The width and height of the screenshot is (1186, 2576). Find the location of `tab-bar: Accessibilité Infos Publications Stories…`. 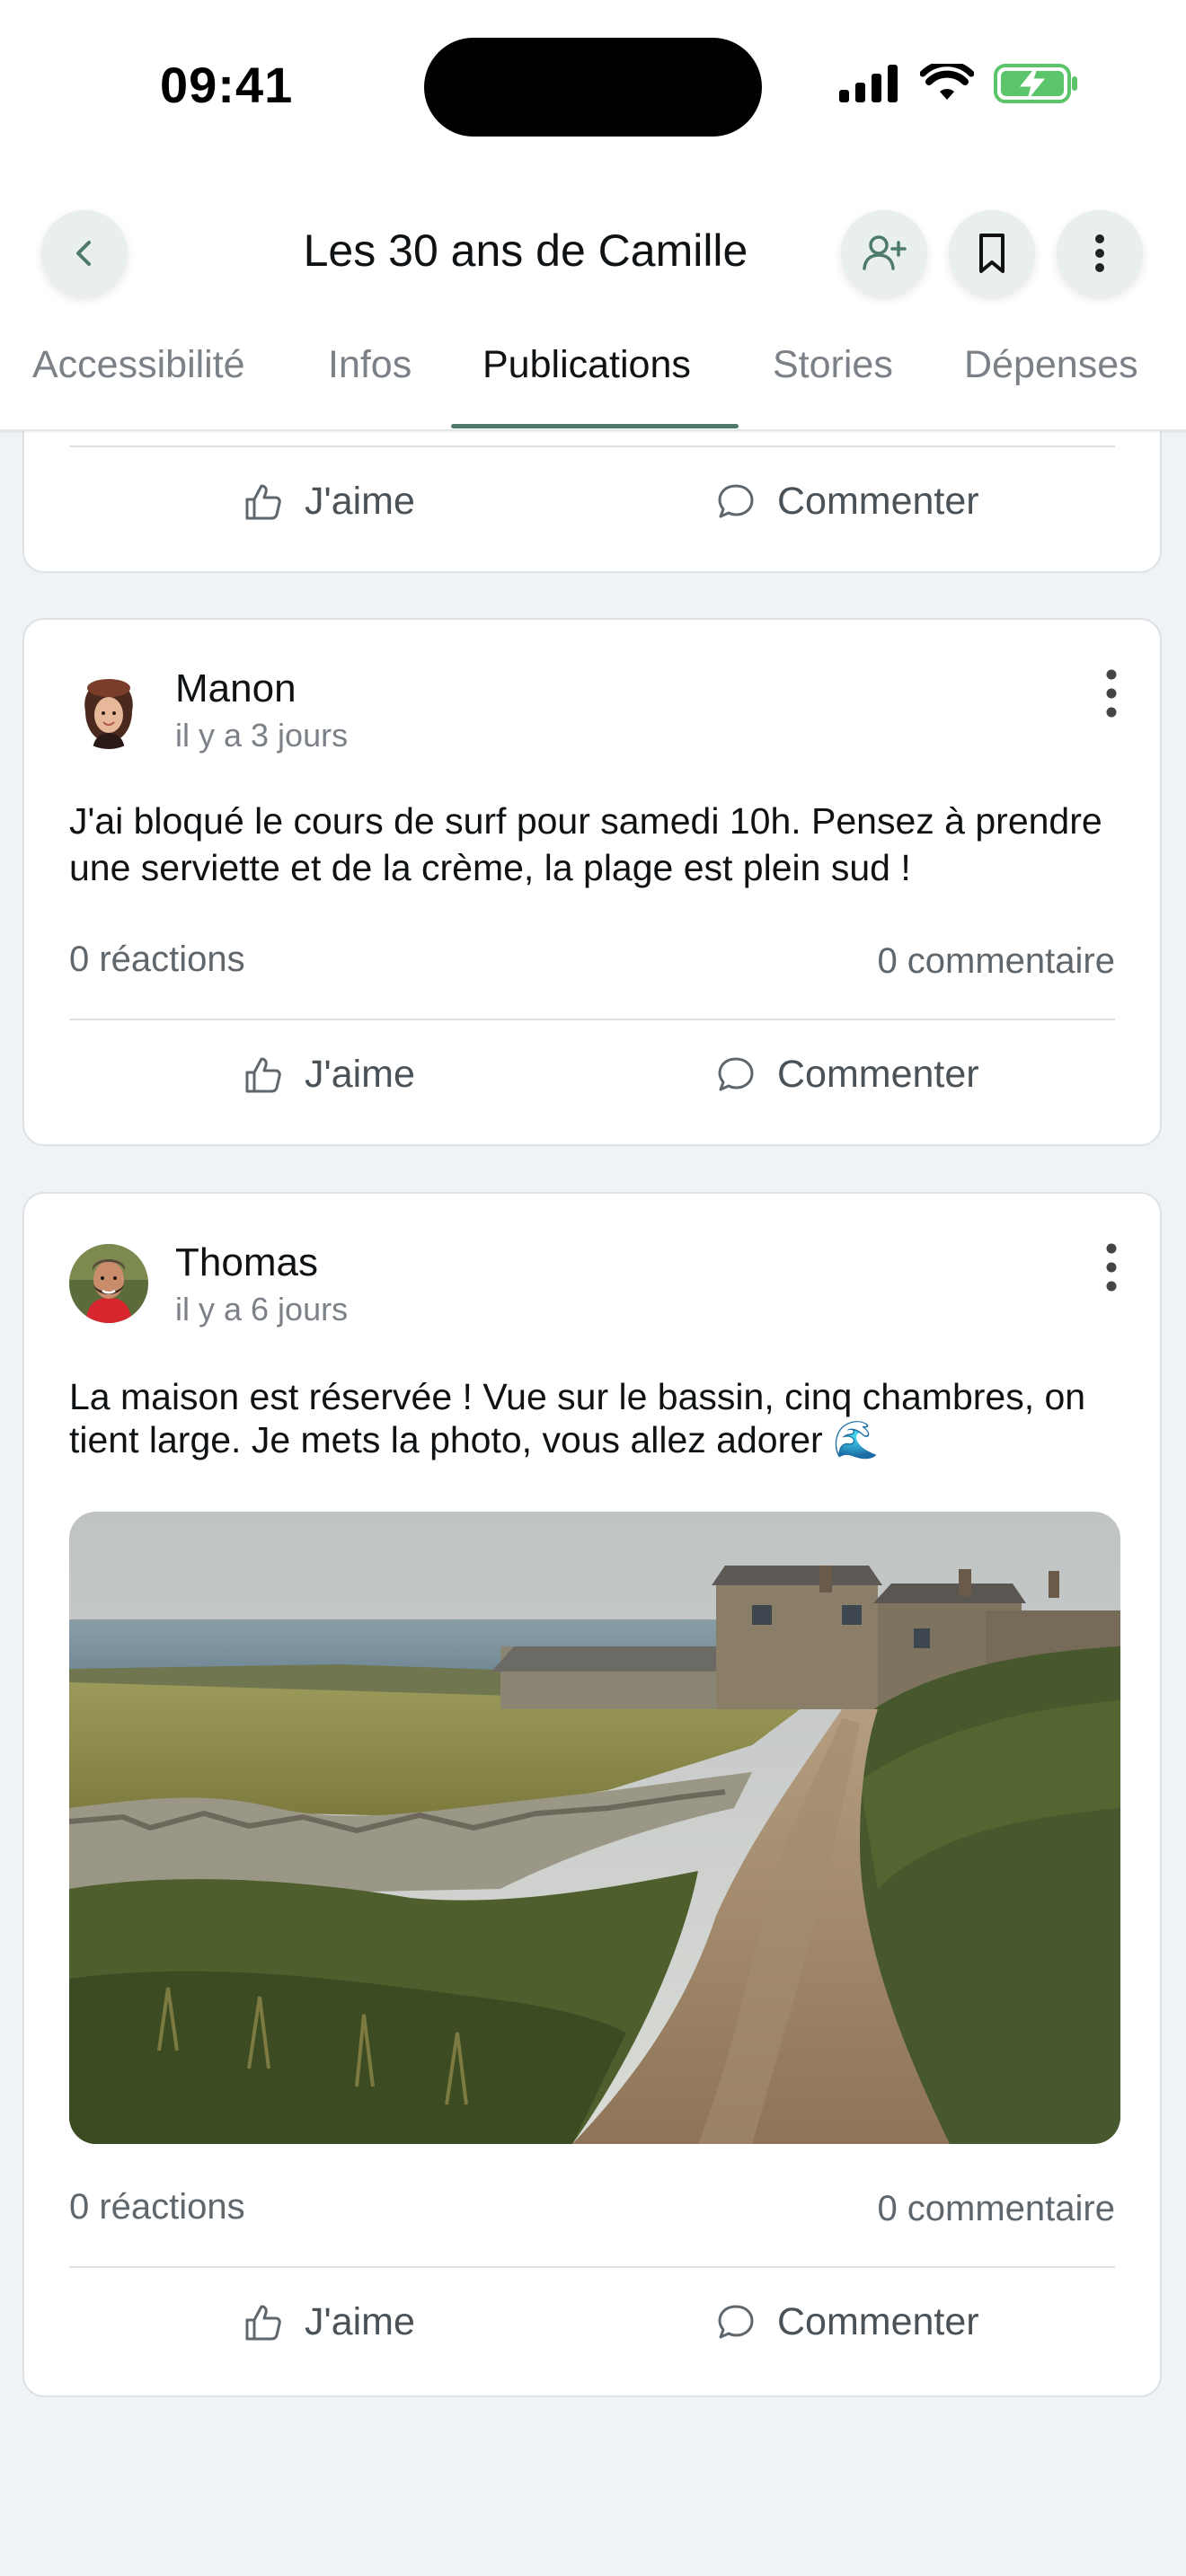

tab-bar: Accessibilité Infos Publications Stories… is located at coordinates (593, 381).